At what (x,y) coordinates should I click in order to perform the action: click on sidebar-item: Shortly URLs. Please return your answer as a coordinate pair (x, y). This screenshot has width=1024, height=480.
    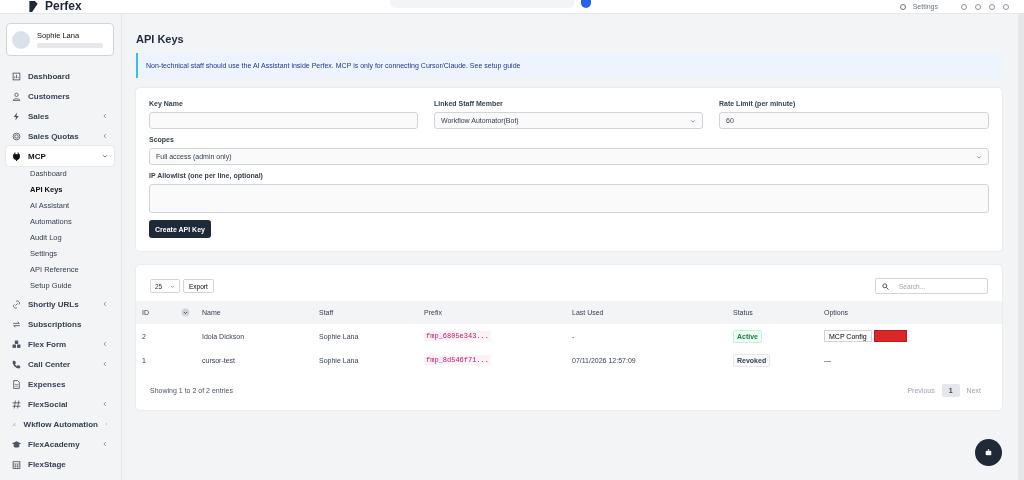
    Looking at the image, I should click on (60, 304).